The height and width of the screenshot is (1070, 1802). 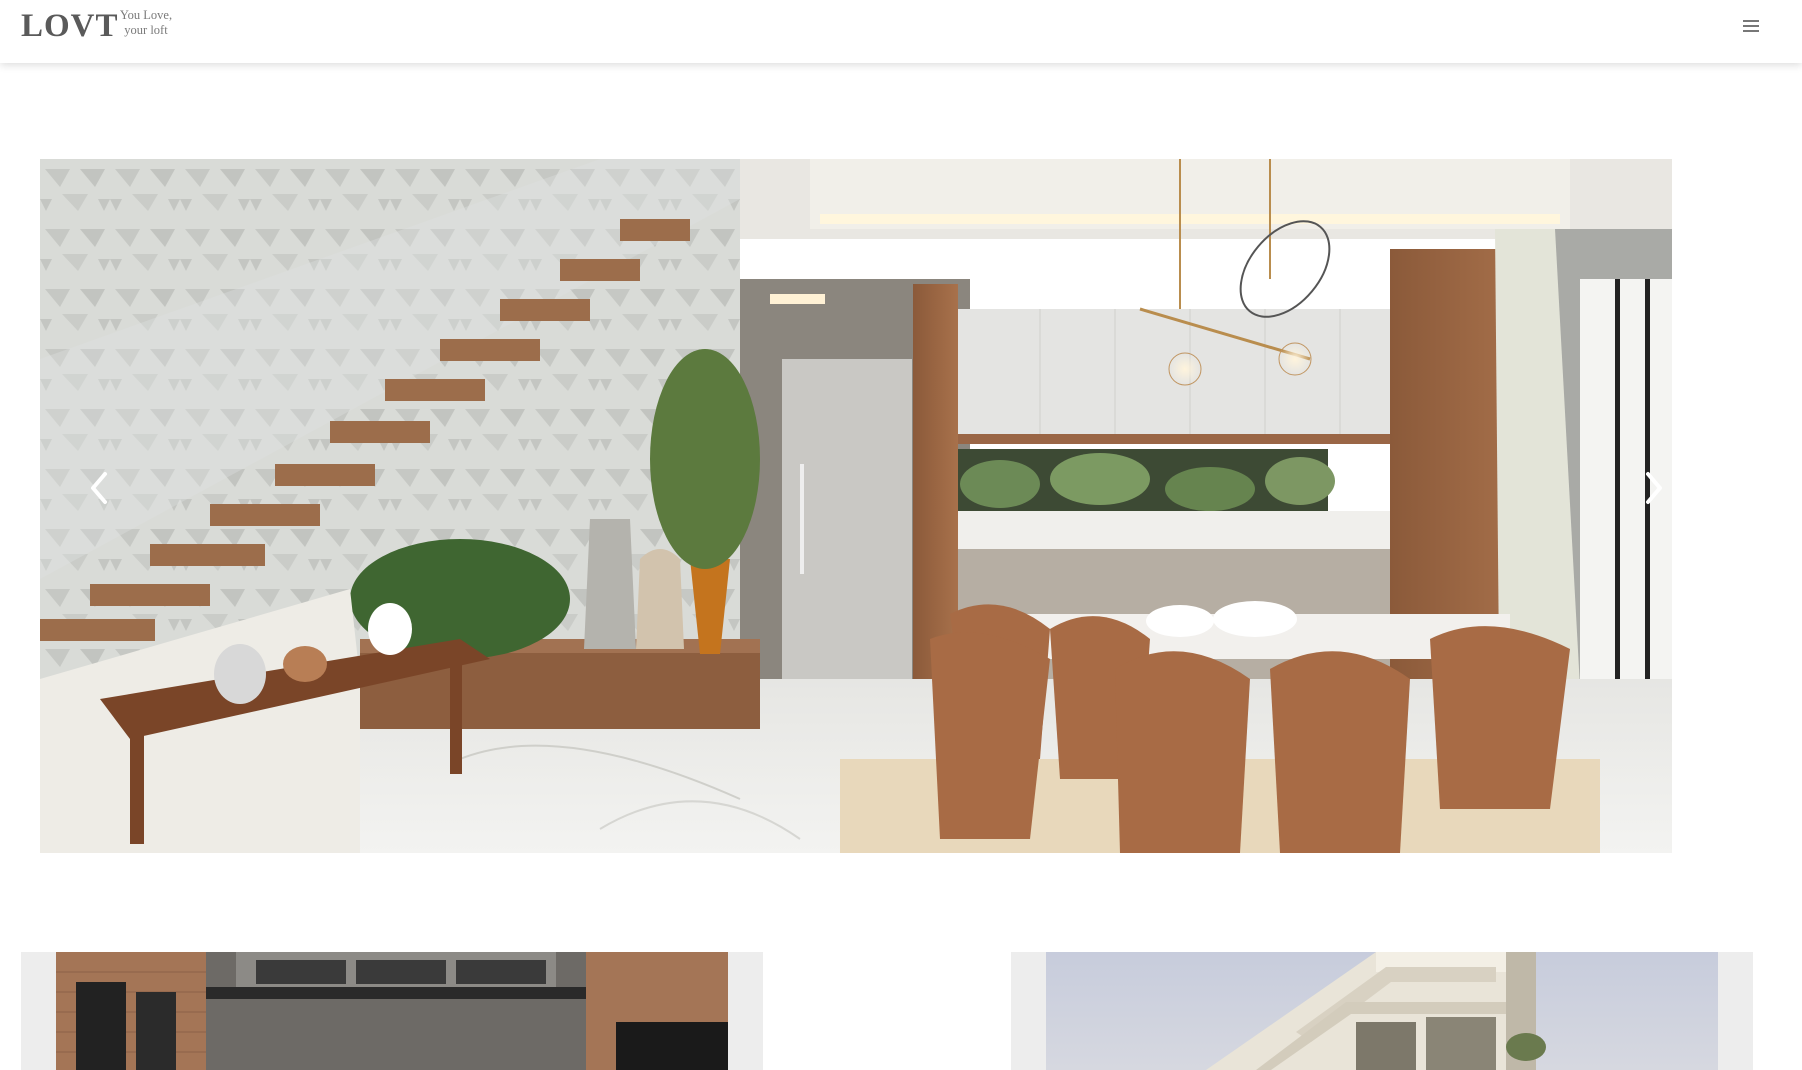 I want to click on building-exterior-photo, so click(x=1382, y=1011).